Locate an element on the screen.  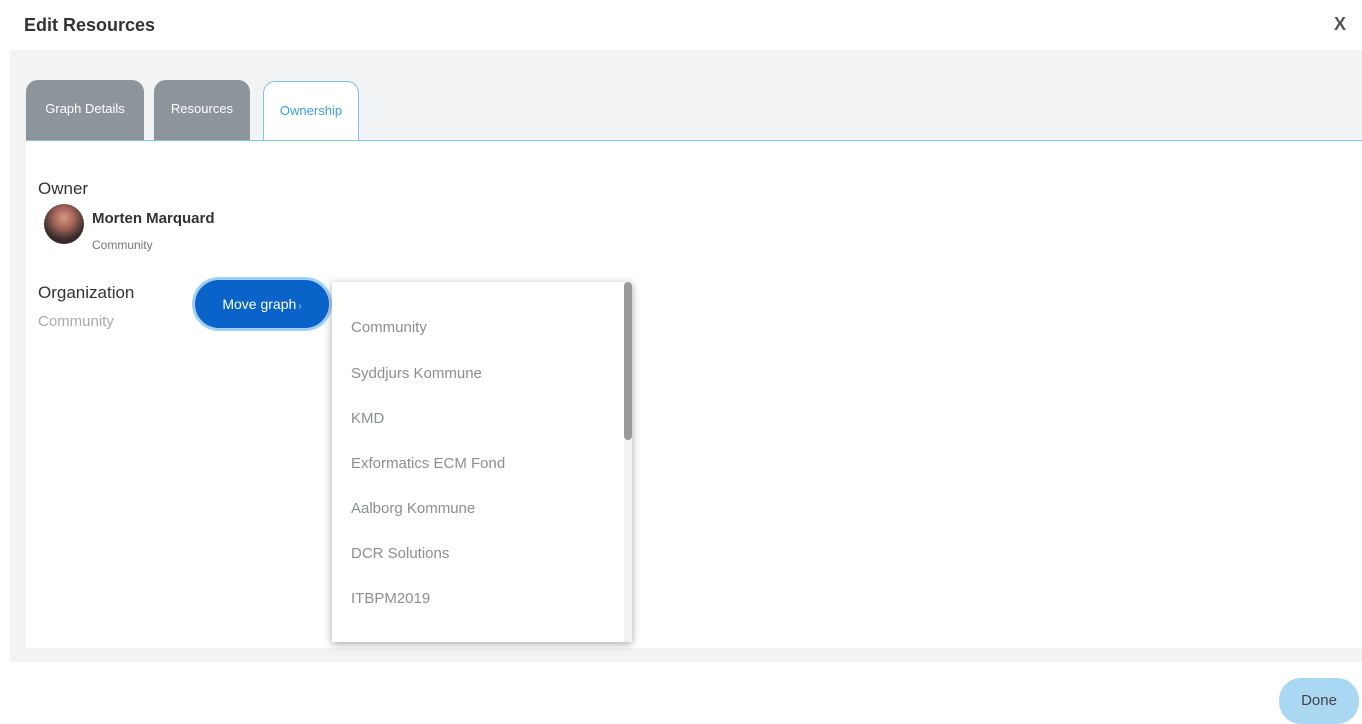
dropdown-item: Syddjurs Kommune is located at coordinates (416, 373).